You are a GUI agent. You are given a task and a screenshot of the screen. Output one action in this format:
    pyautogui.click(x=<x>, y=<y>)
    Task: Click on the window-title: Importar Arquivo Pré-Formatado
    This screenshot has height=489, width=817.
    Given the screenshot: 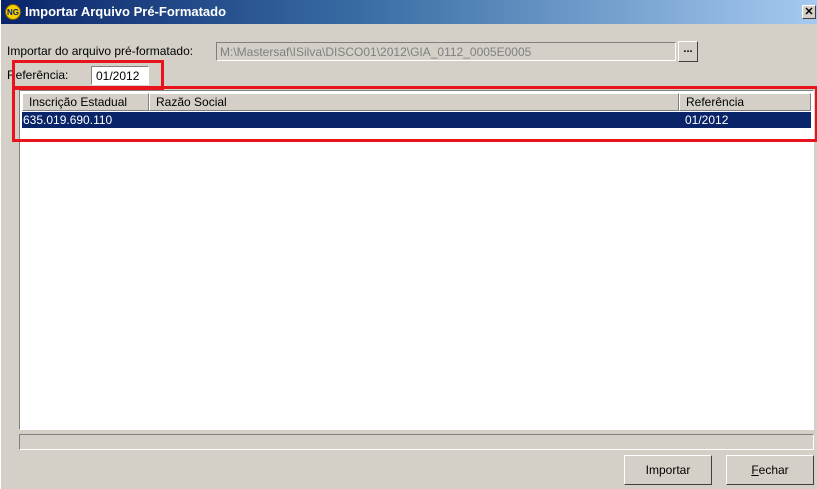 What is the action you would take?
    pyautogui.click(x=126, y=11)
    